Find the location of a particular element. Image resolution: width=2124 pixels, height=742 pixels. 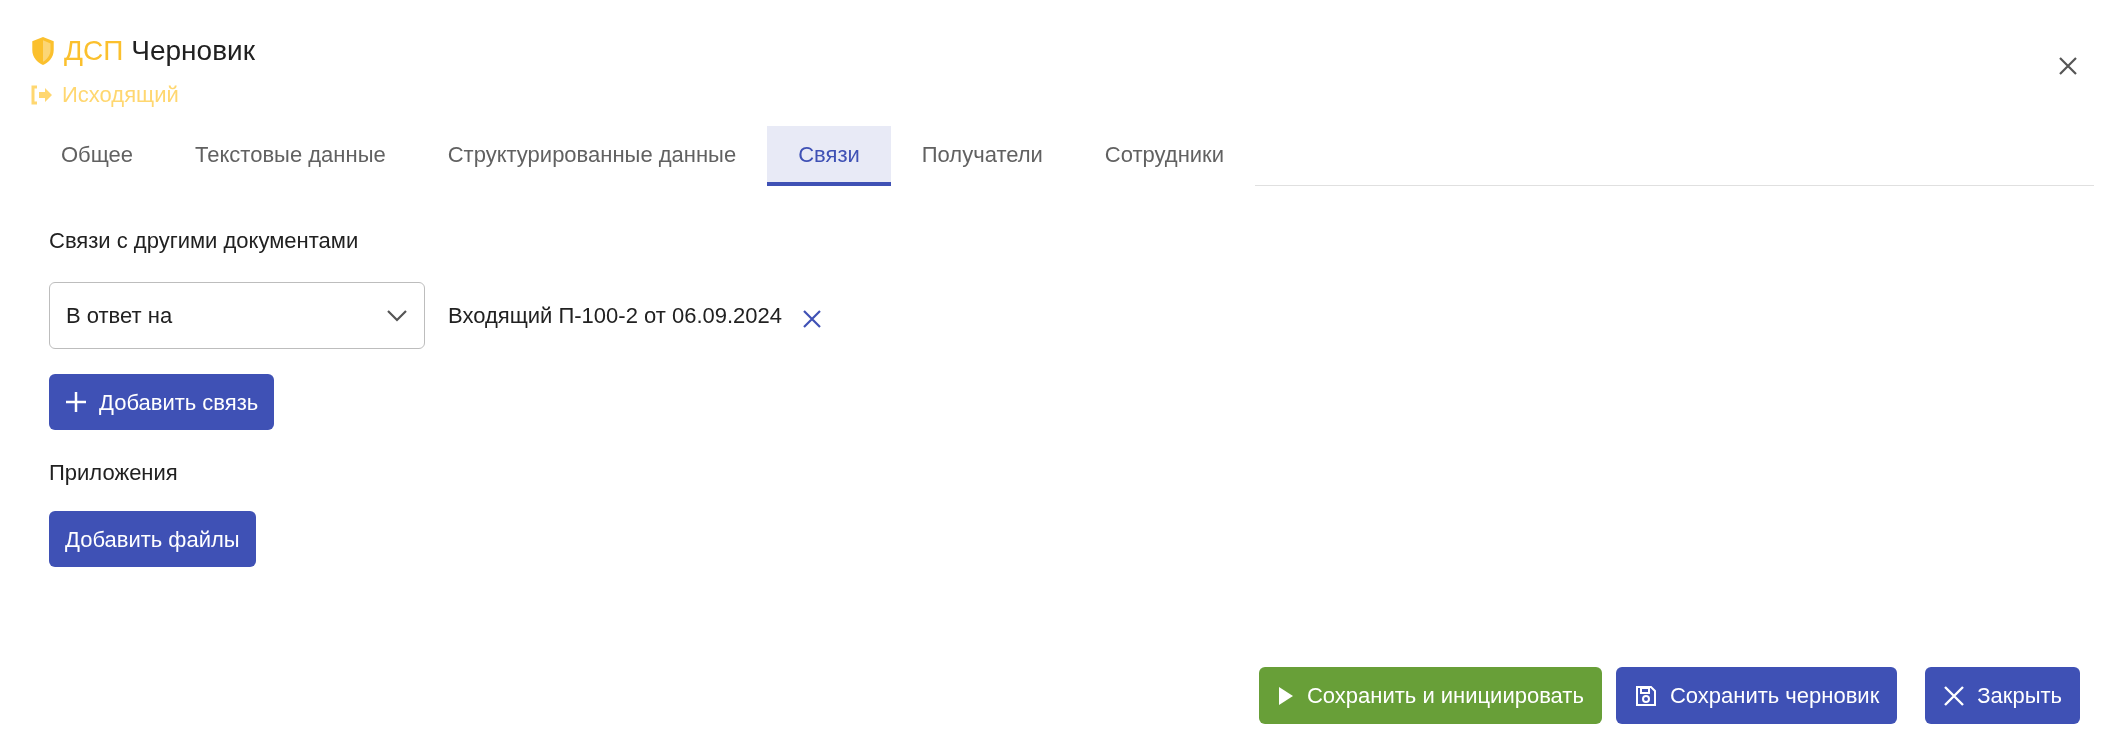

tab: Общее is located at coordinates (97, 156).